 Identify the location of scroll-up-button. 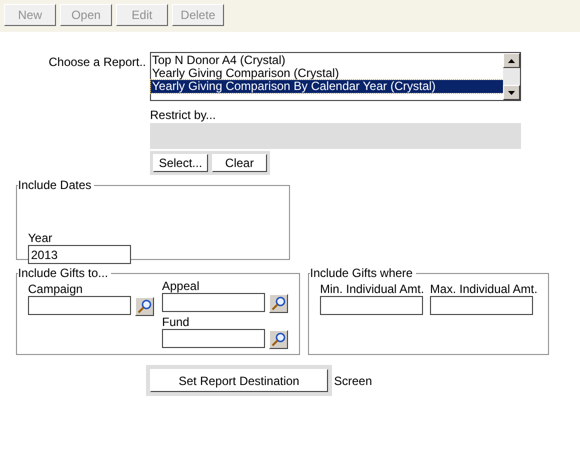
(511, 60).